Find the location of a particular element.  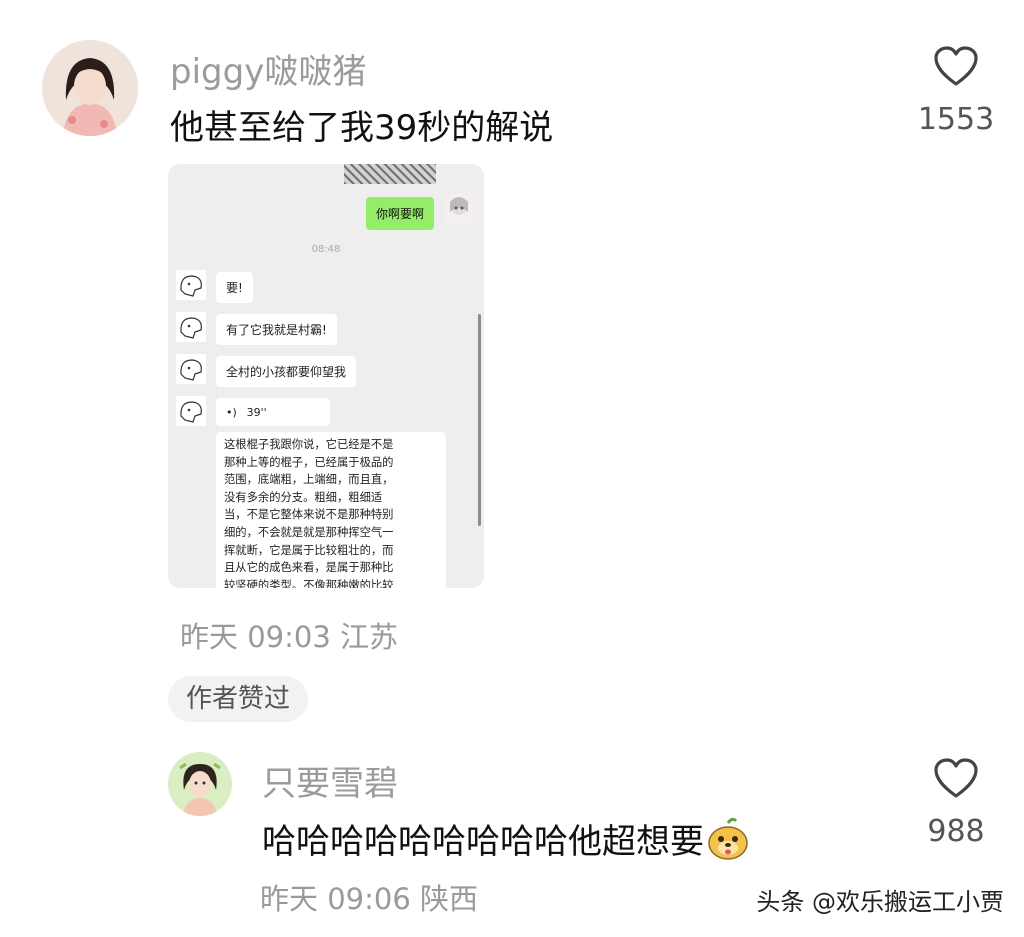

like-count: 988 is located at coordinates (956, 831).